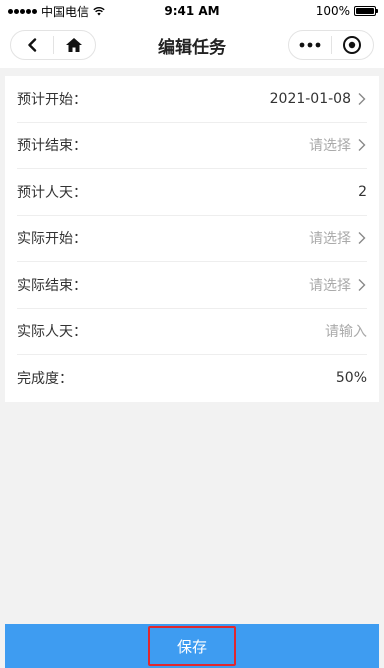  I want to click on back-button, so click(32, 45).